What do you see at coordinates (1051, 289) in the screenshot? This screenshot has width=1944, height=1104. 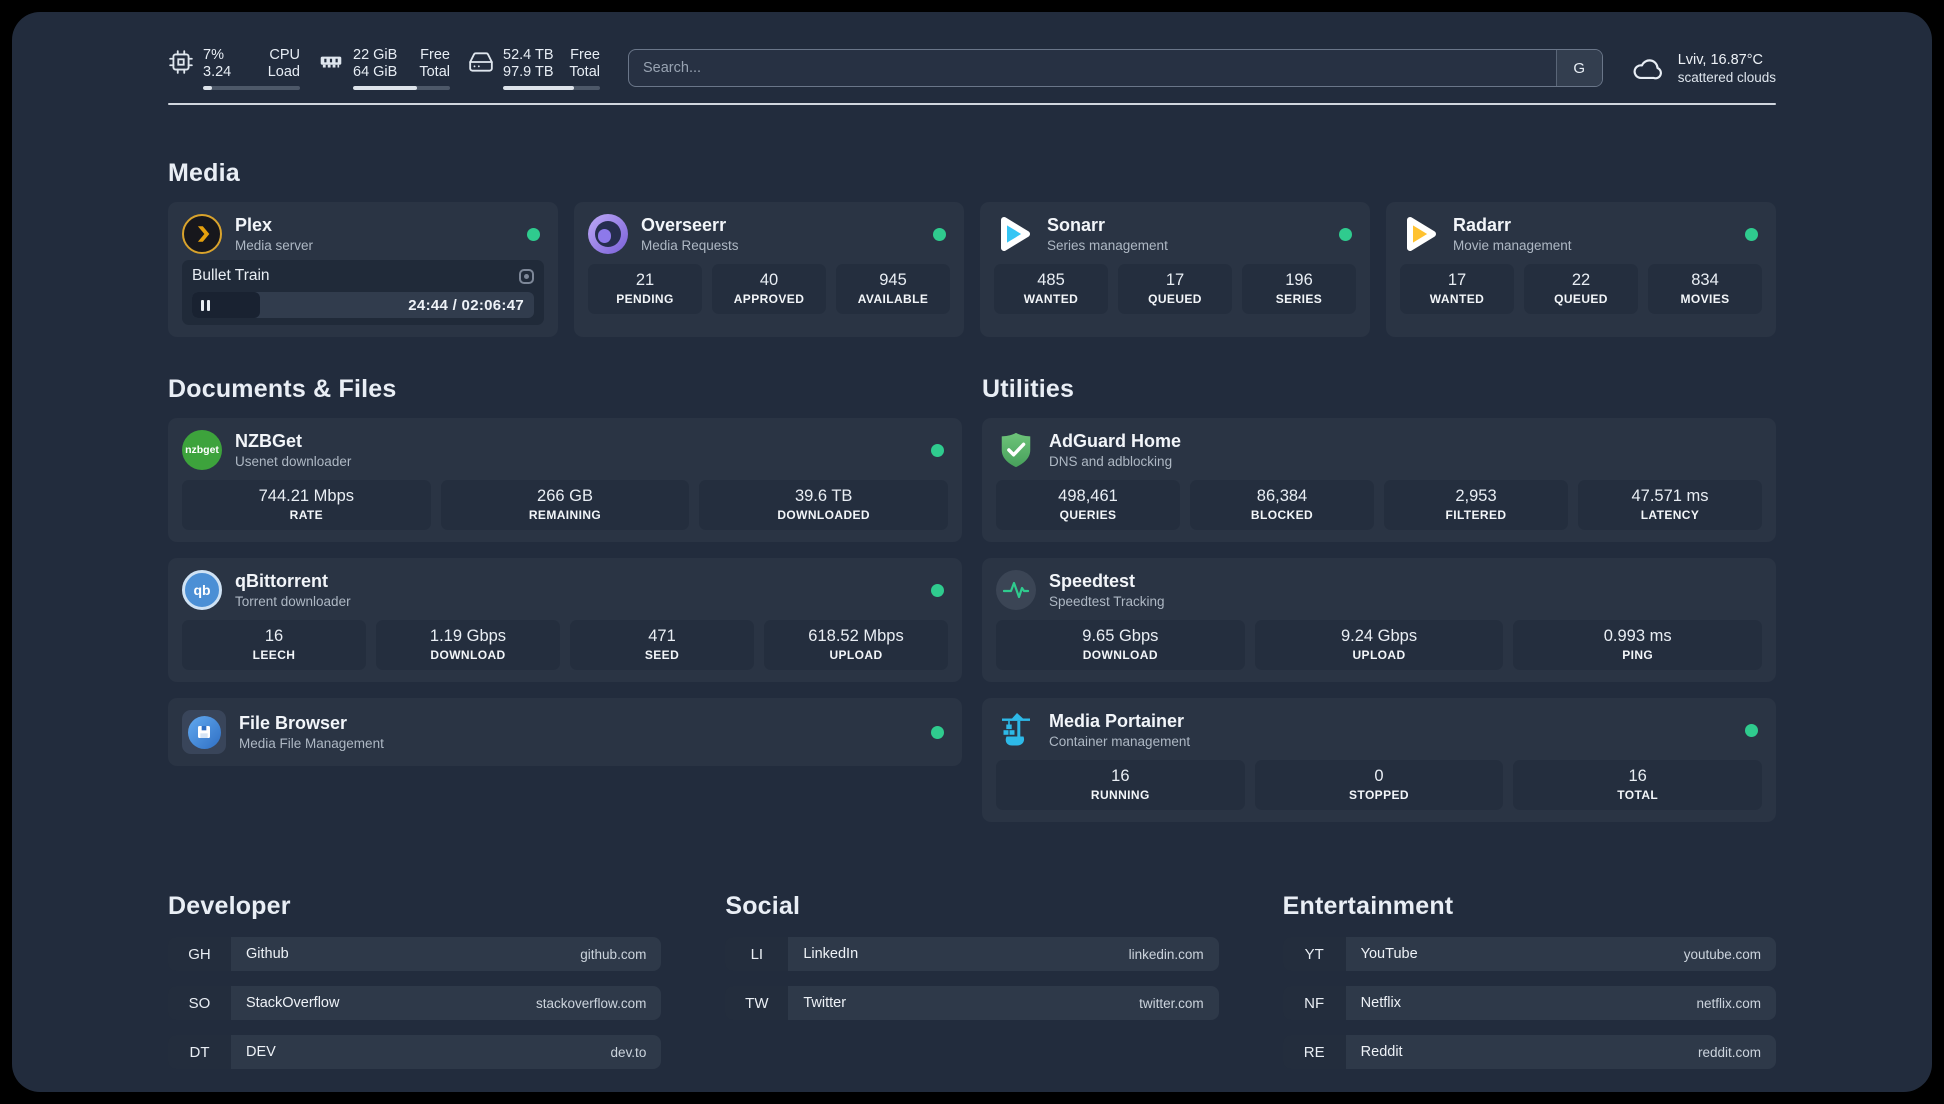 I see `stat-wanted: 485 WANTED` at bounding box center [1051, 289].